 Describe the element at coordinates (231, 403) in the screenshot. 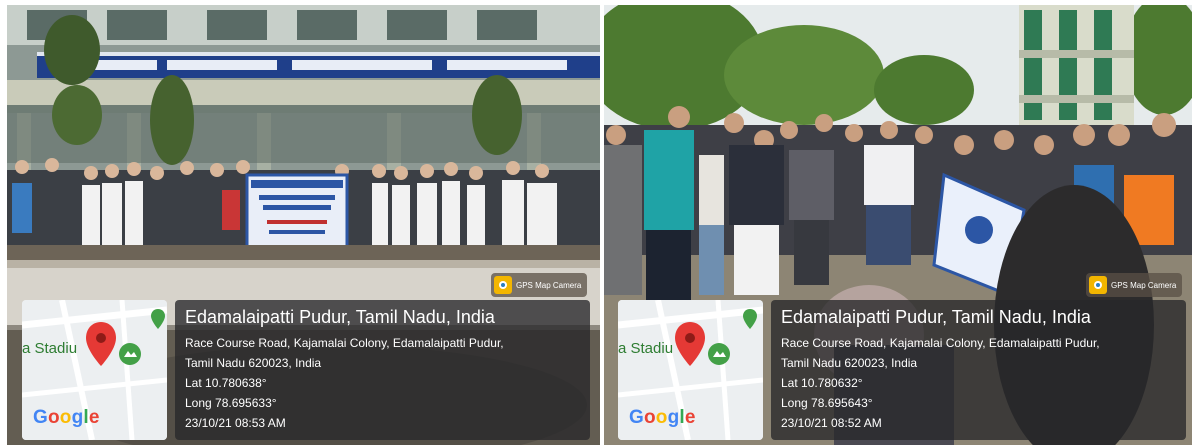

I see `longitude: Long 78.695633°` at that location.